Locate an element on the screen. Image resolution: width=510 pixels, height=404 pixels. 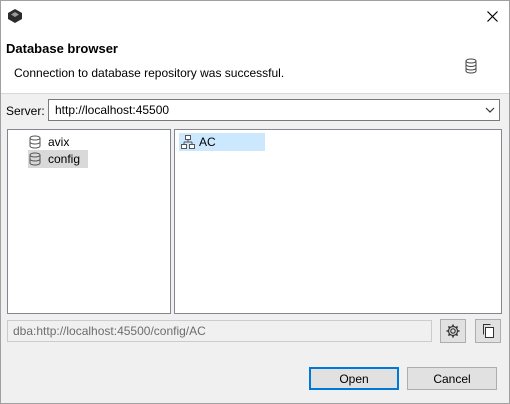
settings-button is located at coordinates (453, 331).